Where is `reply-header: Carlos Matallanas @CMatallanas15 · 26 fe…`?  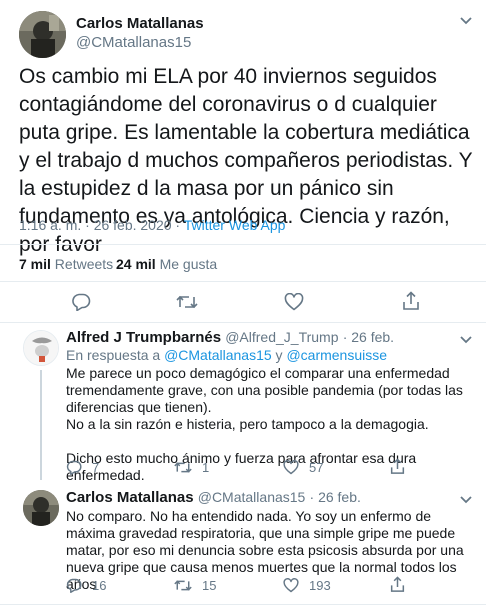 reply-header: Carlos Matallanas @CMatallanas15 · 26 fe… is located at coordinates (213, 497).